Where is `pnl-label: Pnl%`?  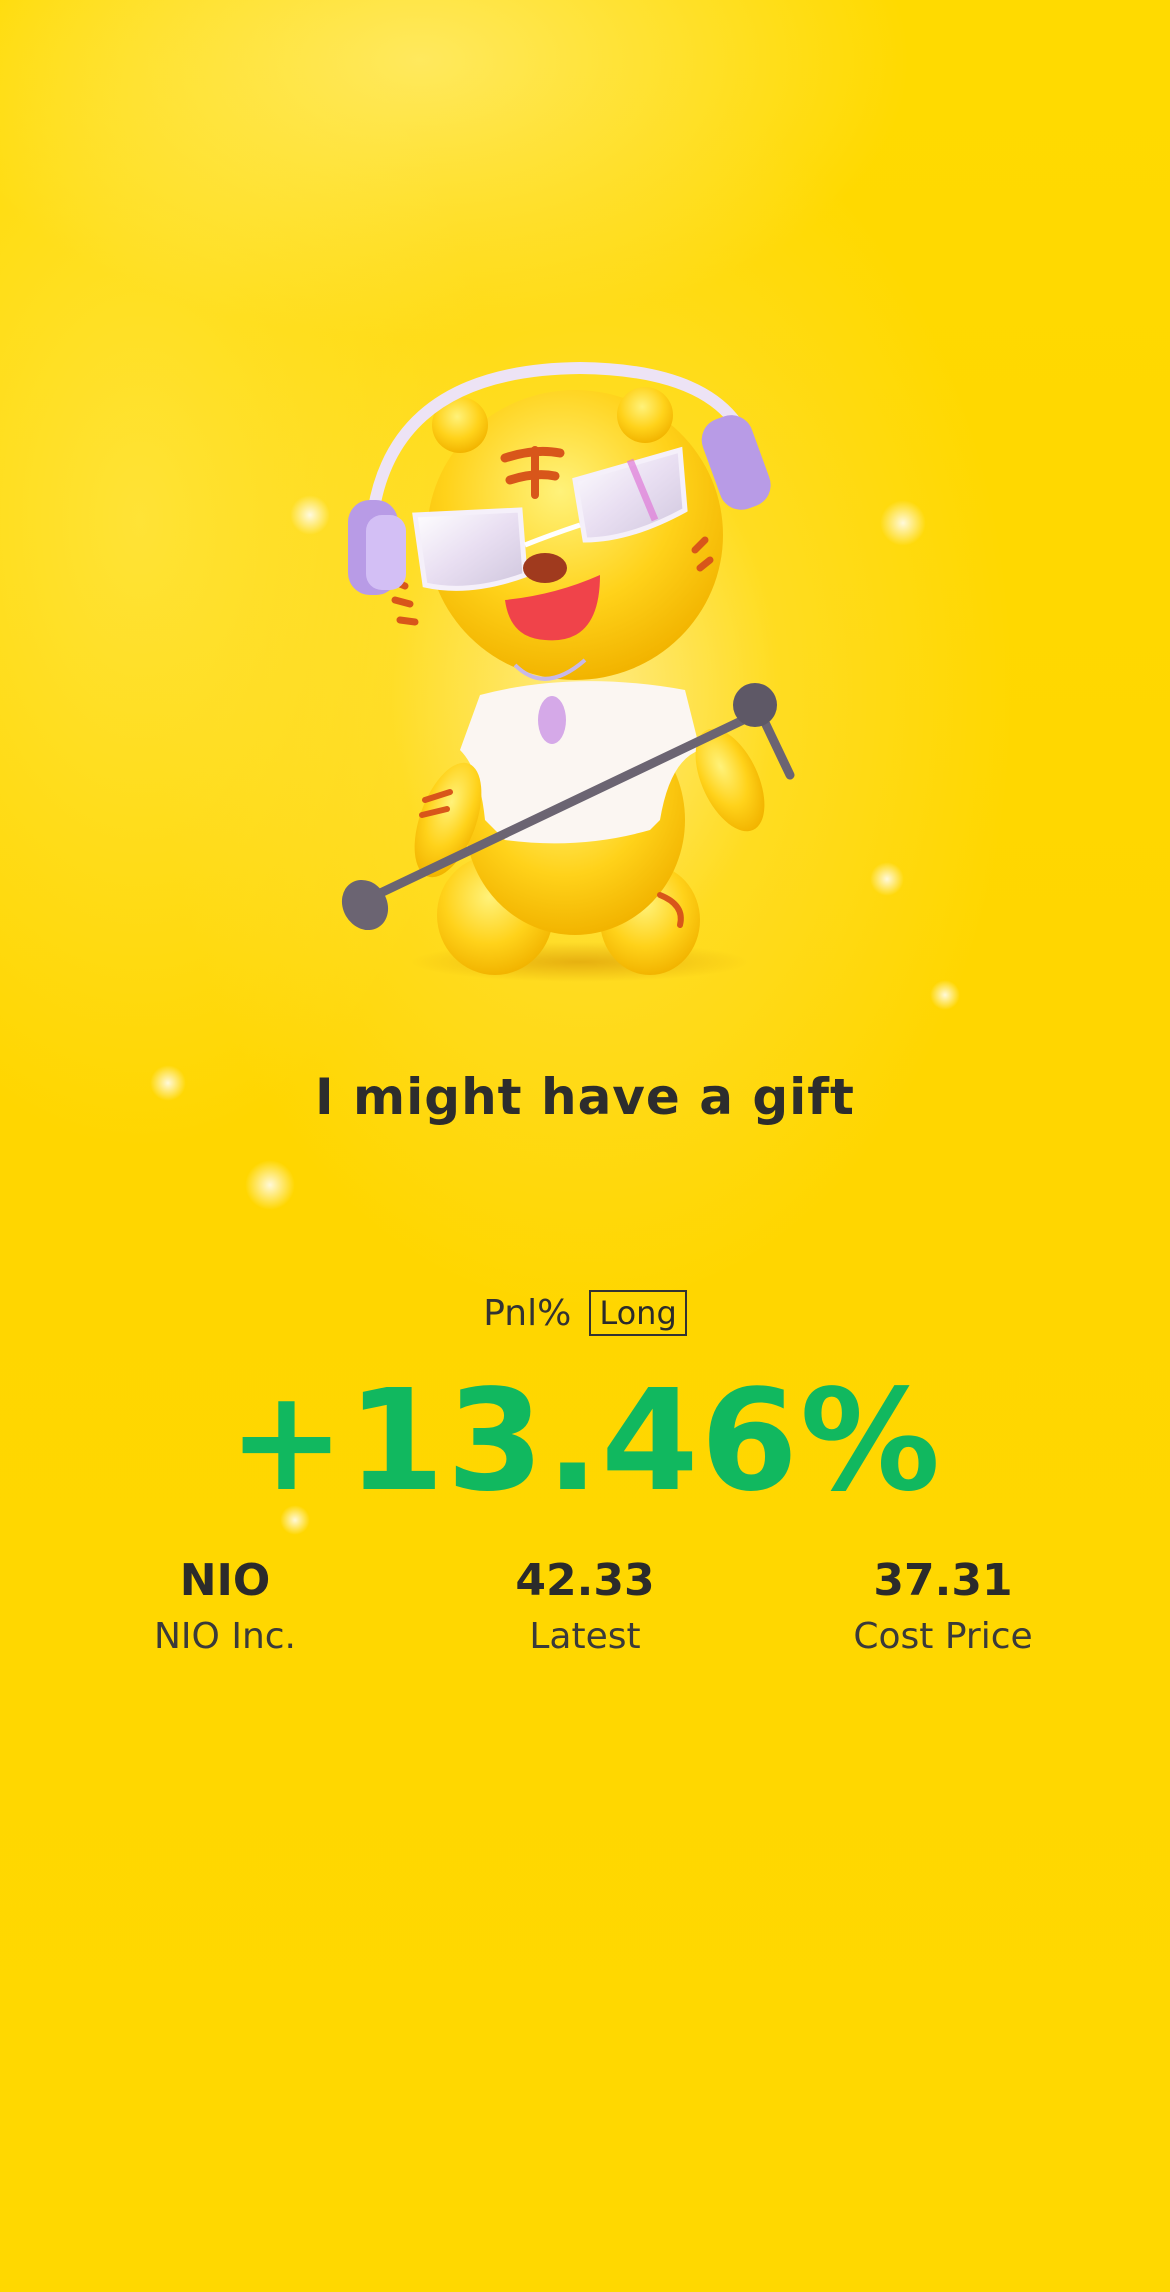
pnl-label: Pnl% is located at coordinates (527, 1313).